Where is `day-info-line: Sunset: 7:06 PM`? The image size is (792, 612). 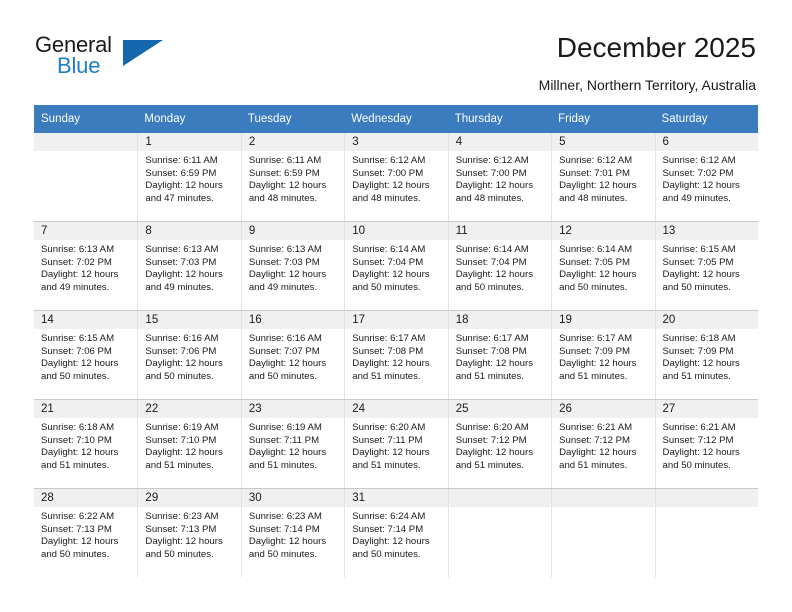
day-info-line: Sunset: 7:06 PM is located at coordinates (181, 351).